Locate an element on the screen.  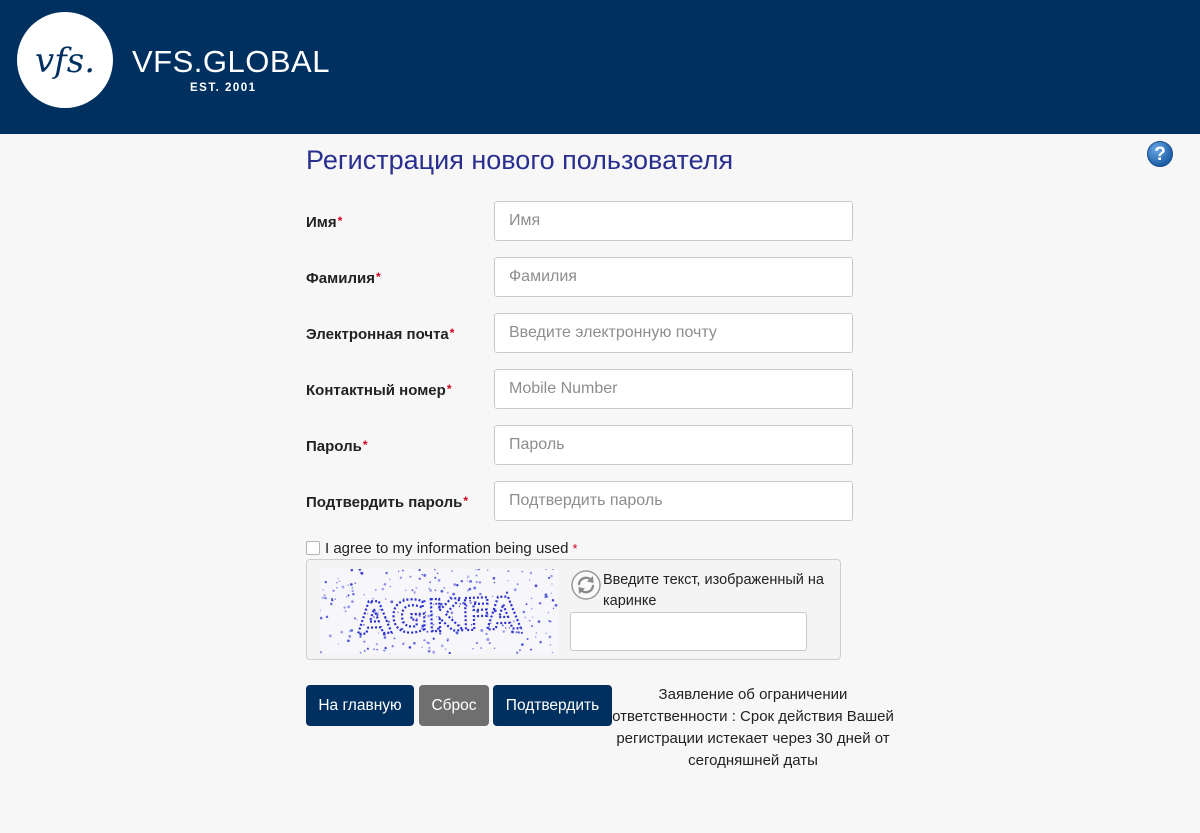
vfs-logo: vfs. is located at coordinates (65, 60).